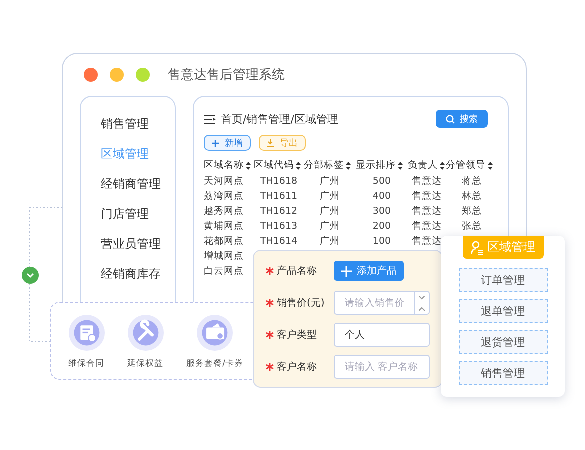 Image resolution: width=585 pixels, height=450 pixels. What do you see at coordinates (270, 143) in the screenshot?
I see `download-icon` at bounding box center [270, 143].